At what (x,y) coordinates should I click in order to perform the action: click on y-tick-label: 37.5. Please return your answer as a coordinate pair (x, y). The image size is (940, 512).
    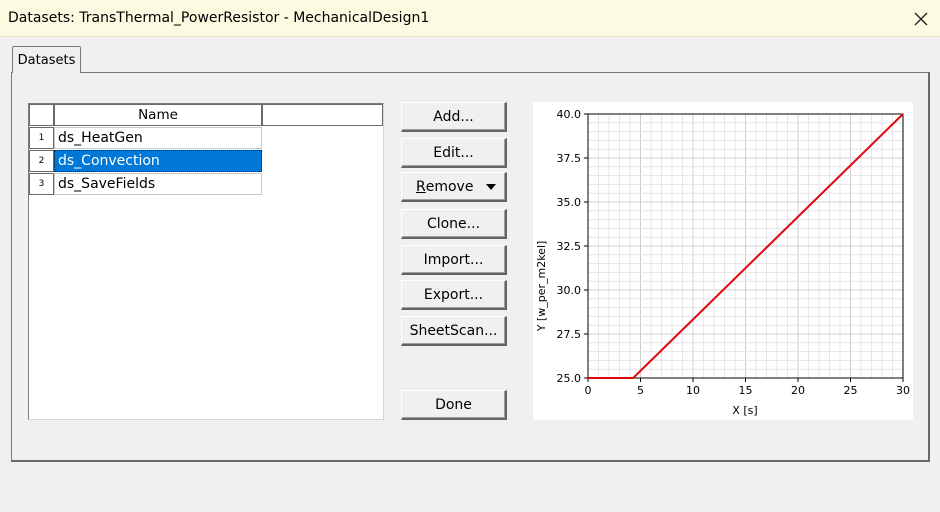
    Looking at the image, I should click on (569, 158).